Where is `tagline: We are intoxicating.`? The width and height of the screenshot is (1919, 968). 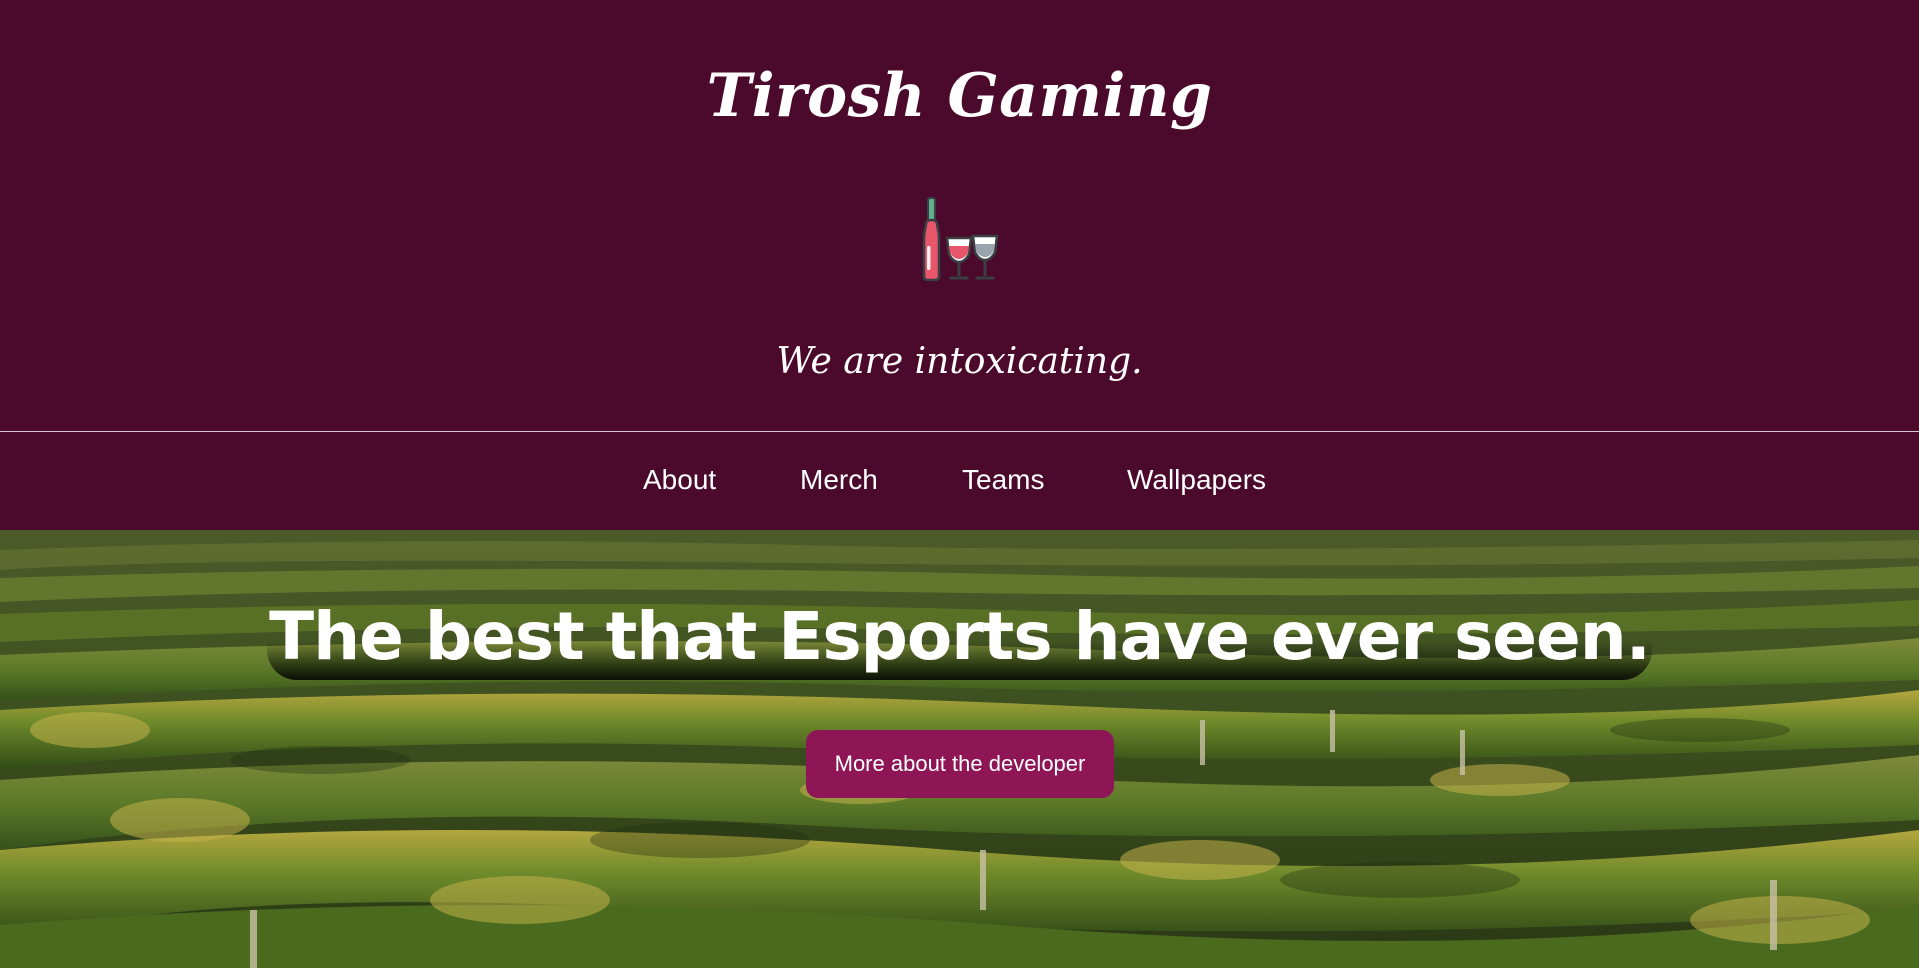 tagline: We are intoxicating. is located at coordinates (959, 361).